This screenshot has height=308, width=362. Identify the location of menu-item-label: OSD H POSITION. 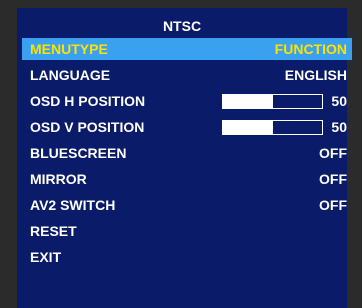
(88, 101).